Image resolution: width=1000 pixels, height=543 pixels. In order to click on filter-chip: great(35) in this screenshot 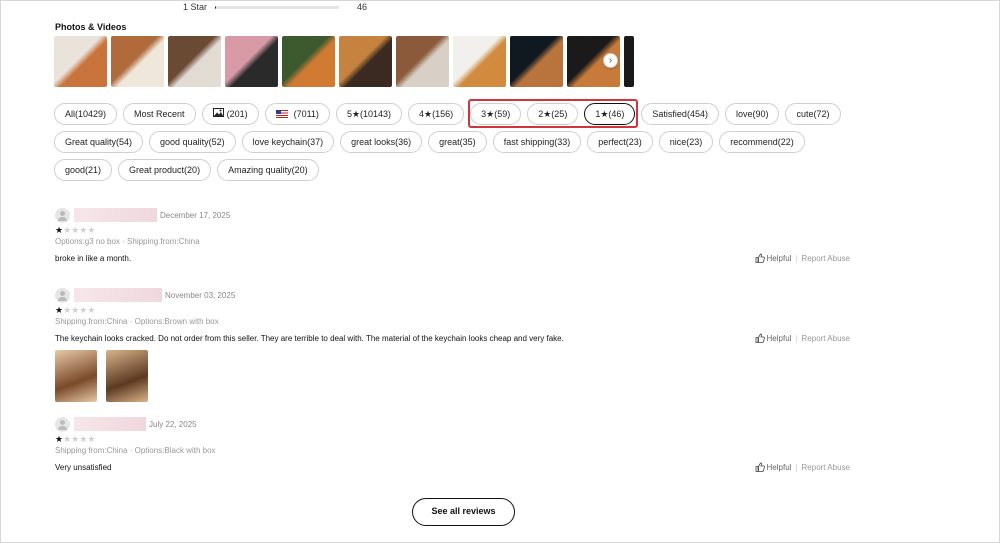, I will do `click(457, 142)`.